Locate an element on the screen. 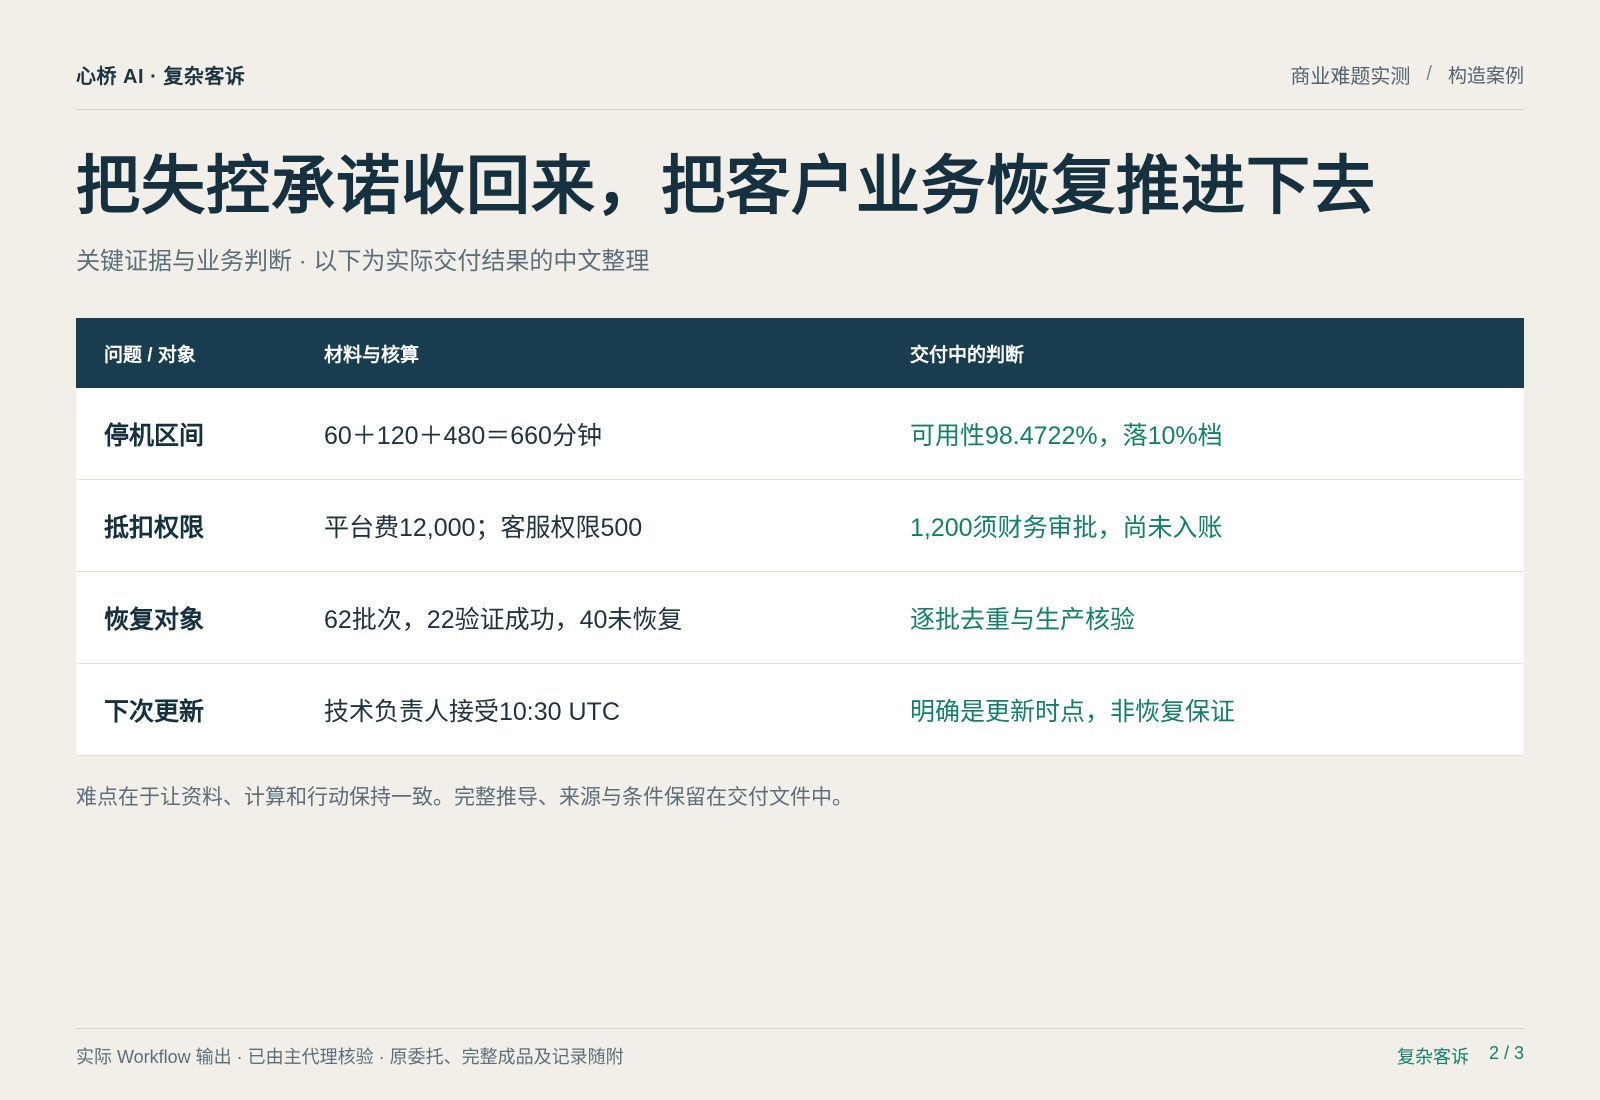 Image resolution: width=1600 pixels, height=1100 pixels. page-subtitle: 关键证据与业务判断 · 以下为实际交付结果的中文整理 is located at coordinates (363, 261).